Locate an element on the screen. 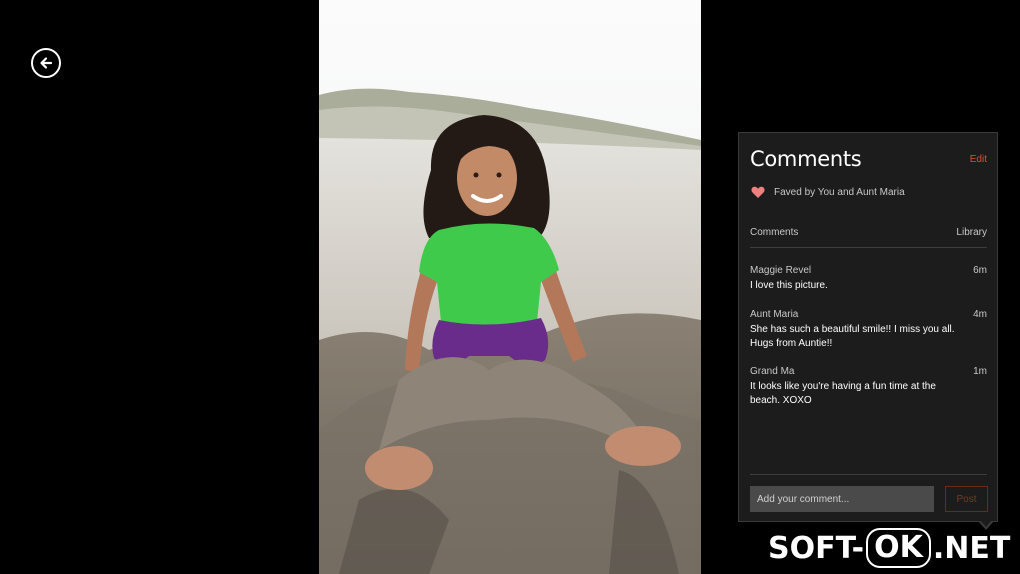 This screenshot has height=574, width=1020. edit-link: Edit is located at coordinates (978, 159).